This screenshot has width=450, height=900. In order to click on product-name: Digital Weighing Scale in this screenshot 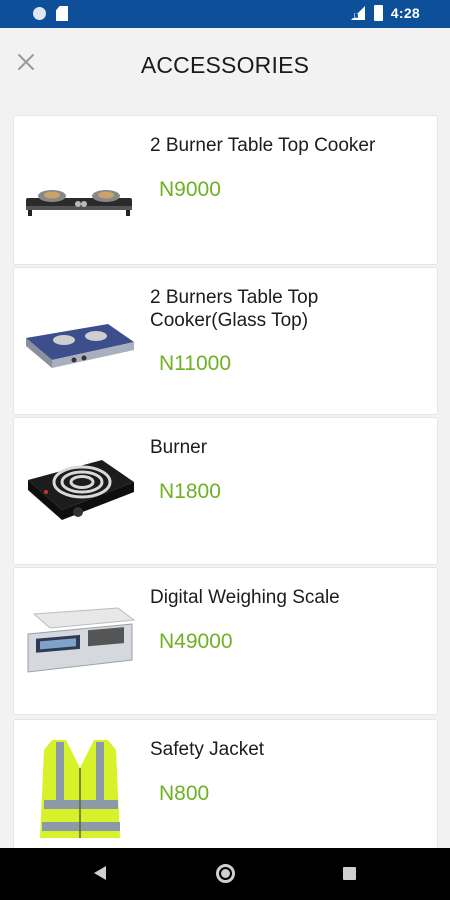, I will do `click(245, 597)`.